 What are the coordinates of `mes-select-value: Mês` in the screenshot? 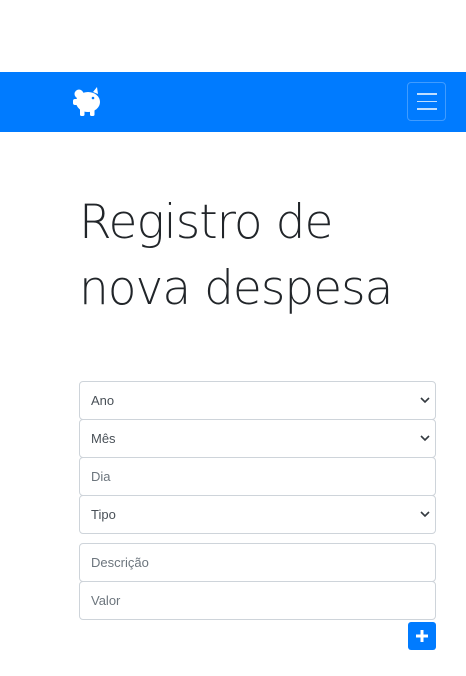 It's located at (103, 438).